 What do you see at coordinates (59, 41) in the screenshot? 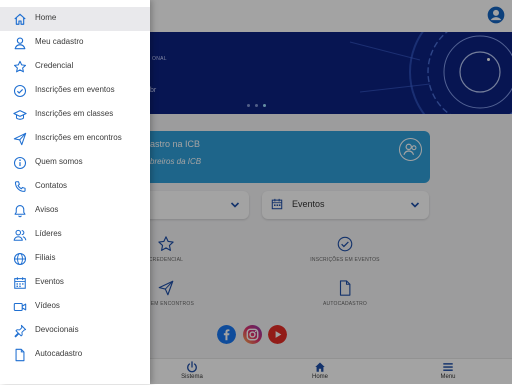
I see `drawer-item-label: Meu cadastro` at bounding box center [59, 41].